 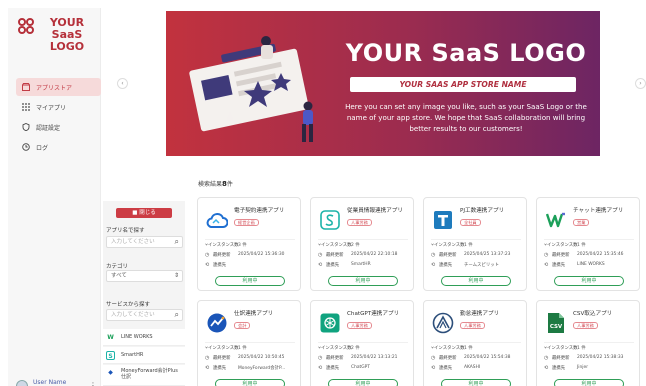 I want to click on moneyforward-icon: ◆, so click(x=110, y=372).